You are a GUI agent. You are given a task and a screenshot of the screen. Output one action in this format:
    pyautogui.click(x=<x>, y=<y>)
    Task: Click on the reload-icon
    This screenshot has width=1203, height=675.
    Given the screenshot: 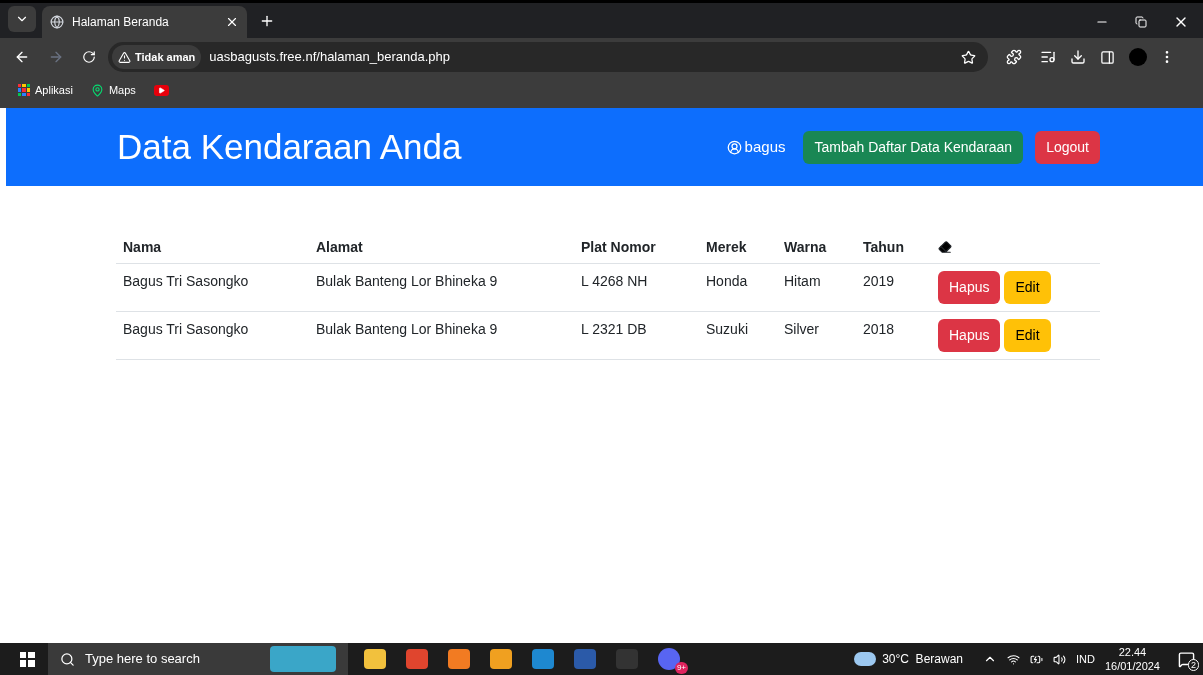 What is the action you would take?
    pyautogui.click(x=89, y=57)
    